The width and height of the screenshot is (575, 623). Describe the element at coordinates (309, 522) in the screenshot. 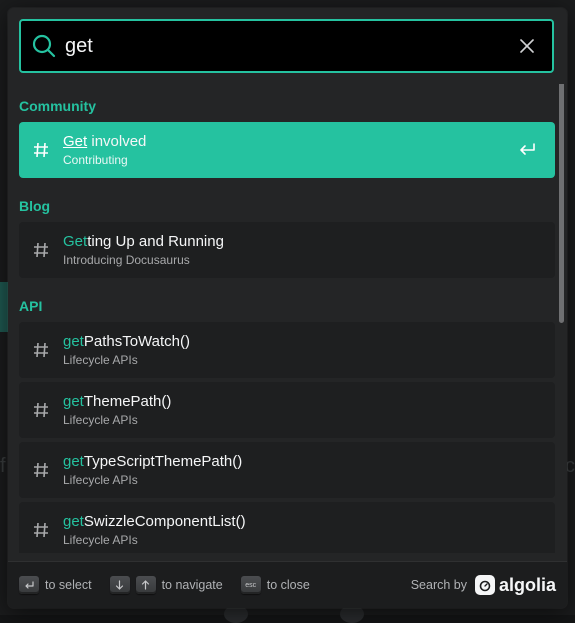

I see `hit-title: getSwizzleComponentList()` at that location.